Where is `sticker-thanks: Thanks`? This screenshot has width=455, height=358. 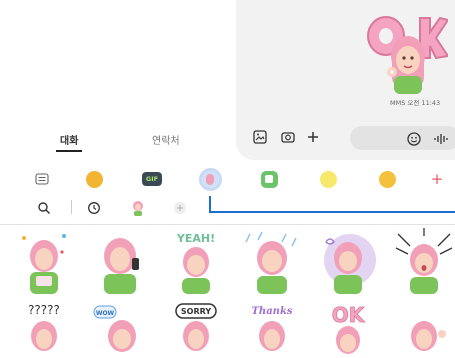 sticker-thanks: Thanks is located at coordinates (272, 329).